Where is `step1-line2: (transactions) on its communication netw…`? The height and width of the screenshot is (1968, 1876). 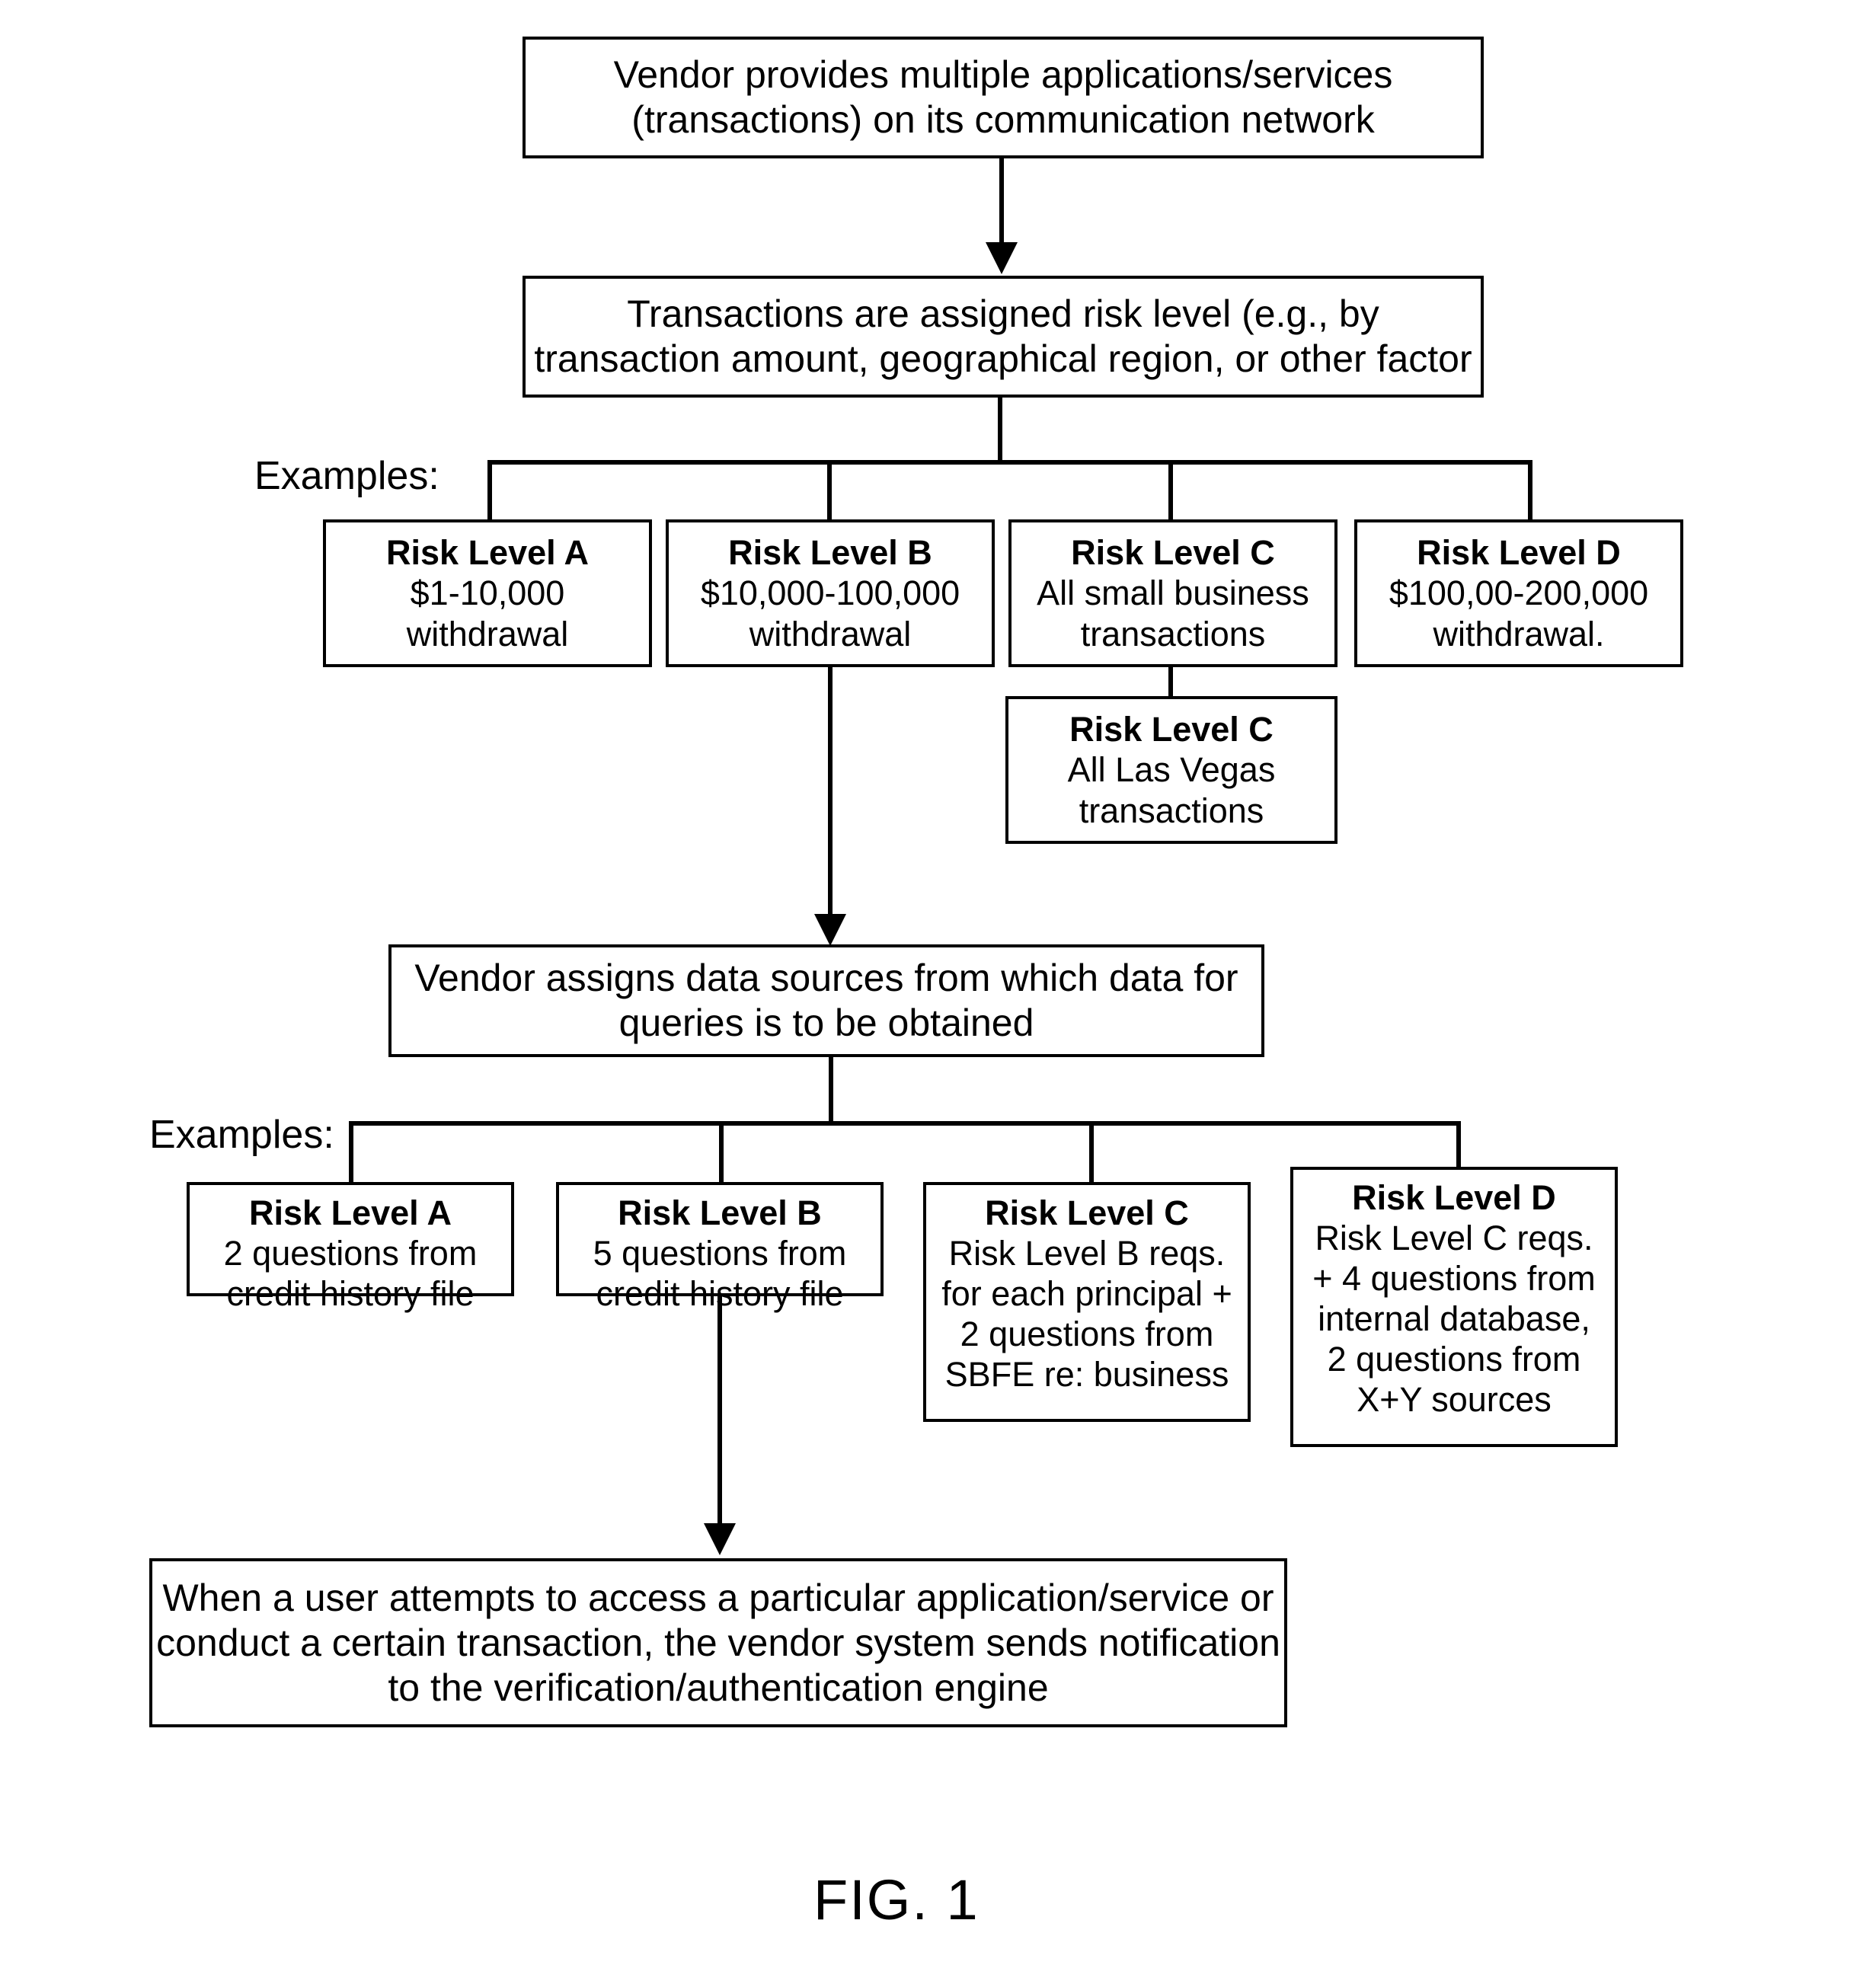
step1-line2: (transactions) on its communication netw… is located at coordinates (1003, 119).